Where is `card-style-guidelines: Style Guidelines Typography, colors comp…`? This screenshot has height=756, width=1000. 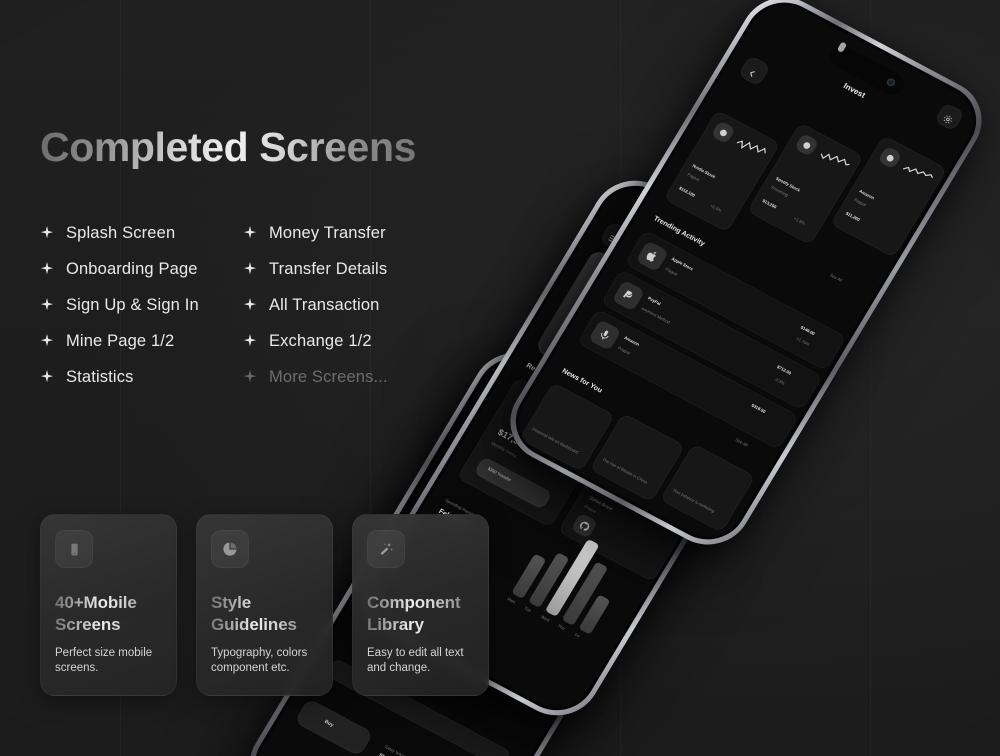
card-style-guidelines: Style Guidelines Typography, colors comp… is located at coordinates (264, 605).